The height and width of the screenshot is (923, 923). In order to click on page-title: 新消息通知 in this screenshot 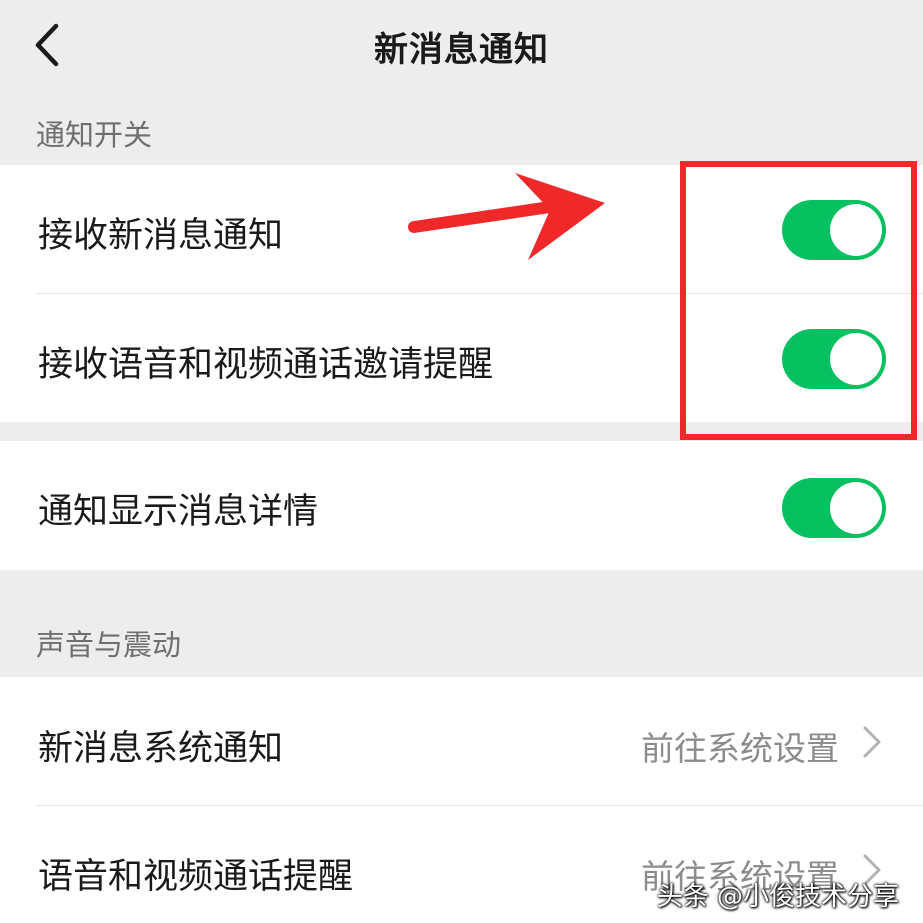, I will do `click(461, 50)`.